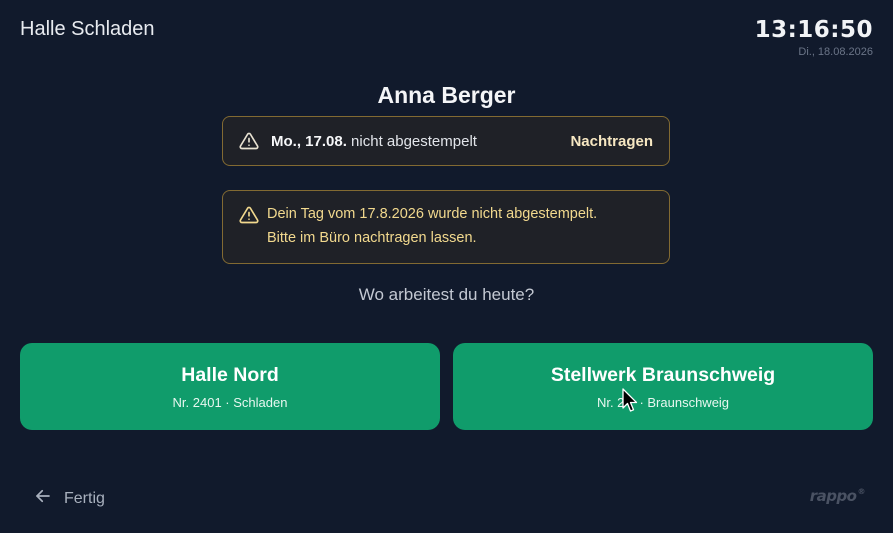 Image resolution: width=893 pixels, height=533 pixels. Describe the element at coordinates (813, 30) in the screenshot. I see `clock-time: 13:16:50` at that location.